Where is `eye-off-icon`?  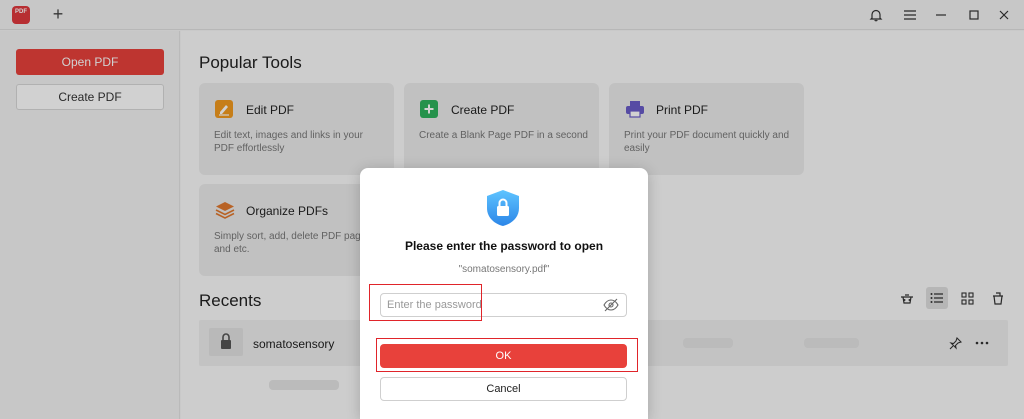 eye-off-icon is located at coordinates (611, 305).